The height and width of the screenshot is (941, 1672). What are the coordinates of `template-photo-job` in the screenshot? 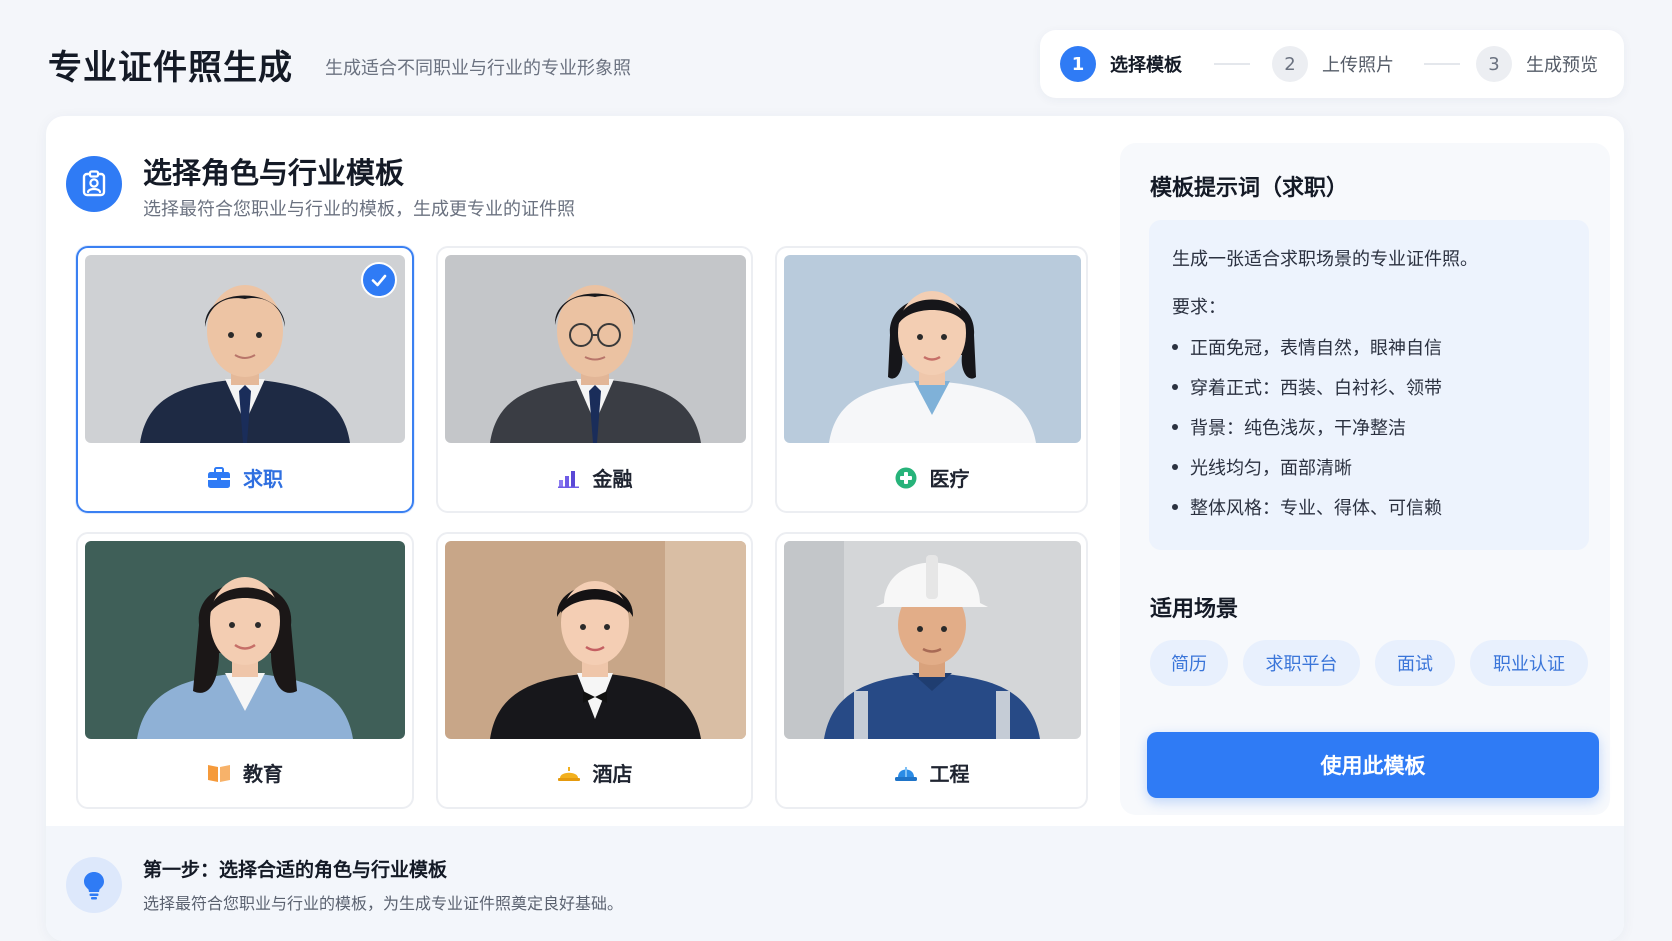 It's located at (245, 349).